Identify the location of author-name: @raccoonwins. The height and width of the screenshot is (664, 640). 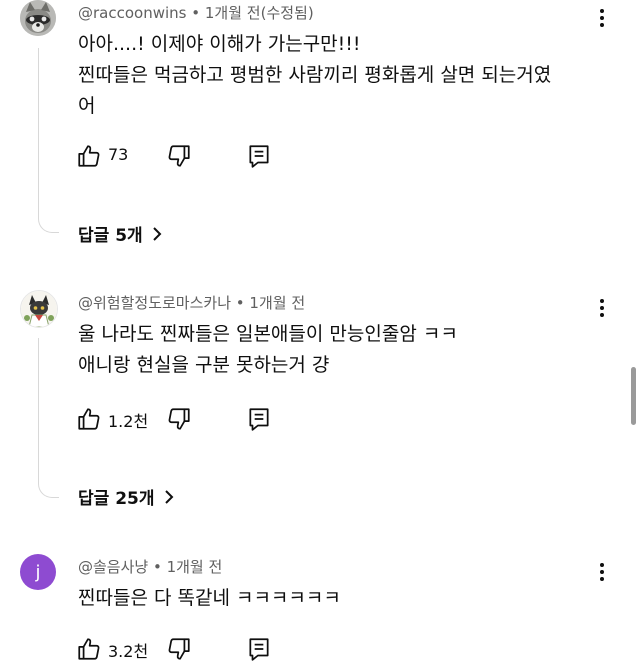
(132, 13).